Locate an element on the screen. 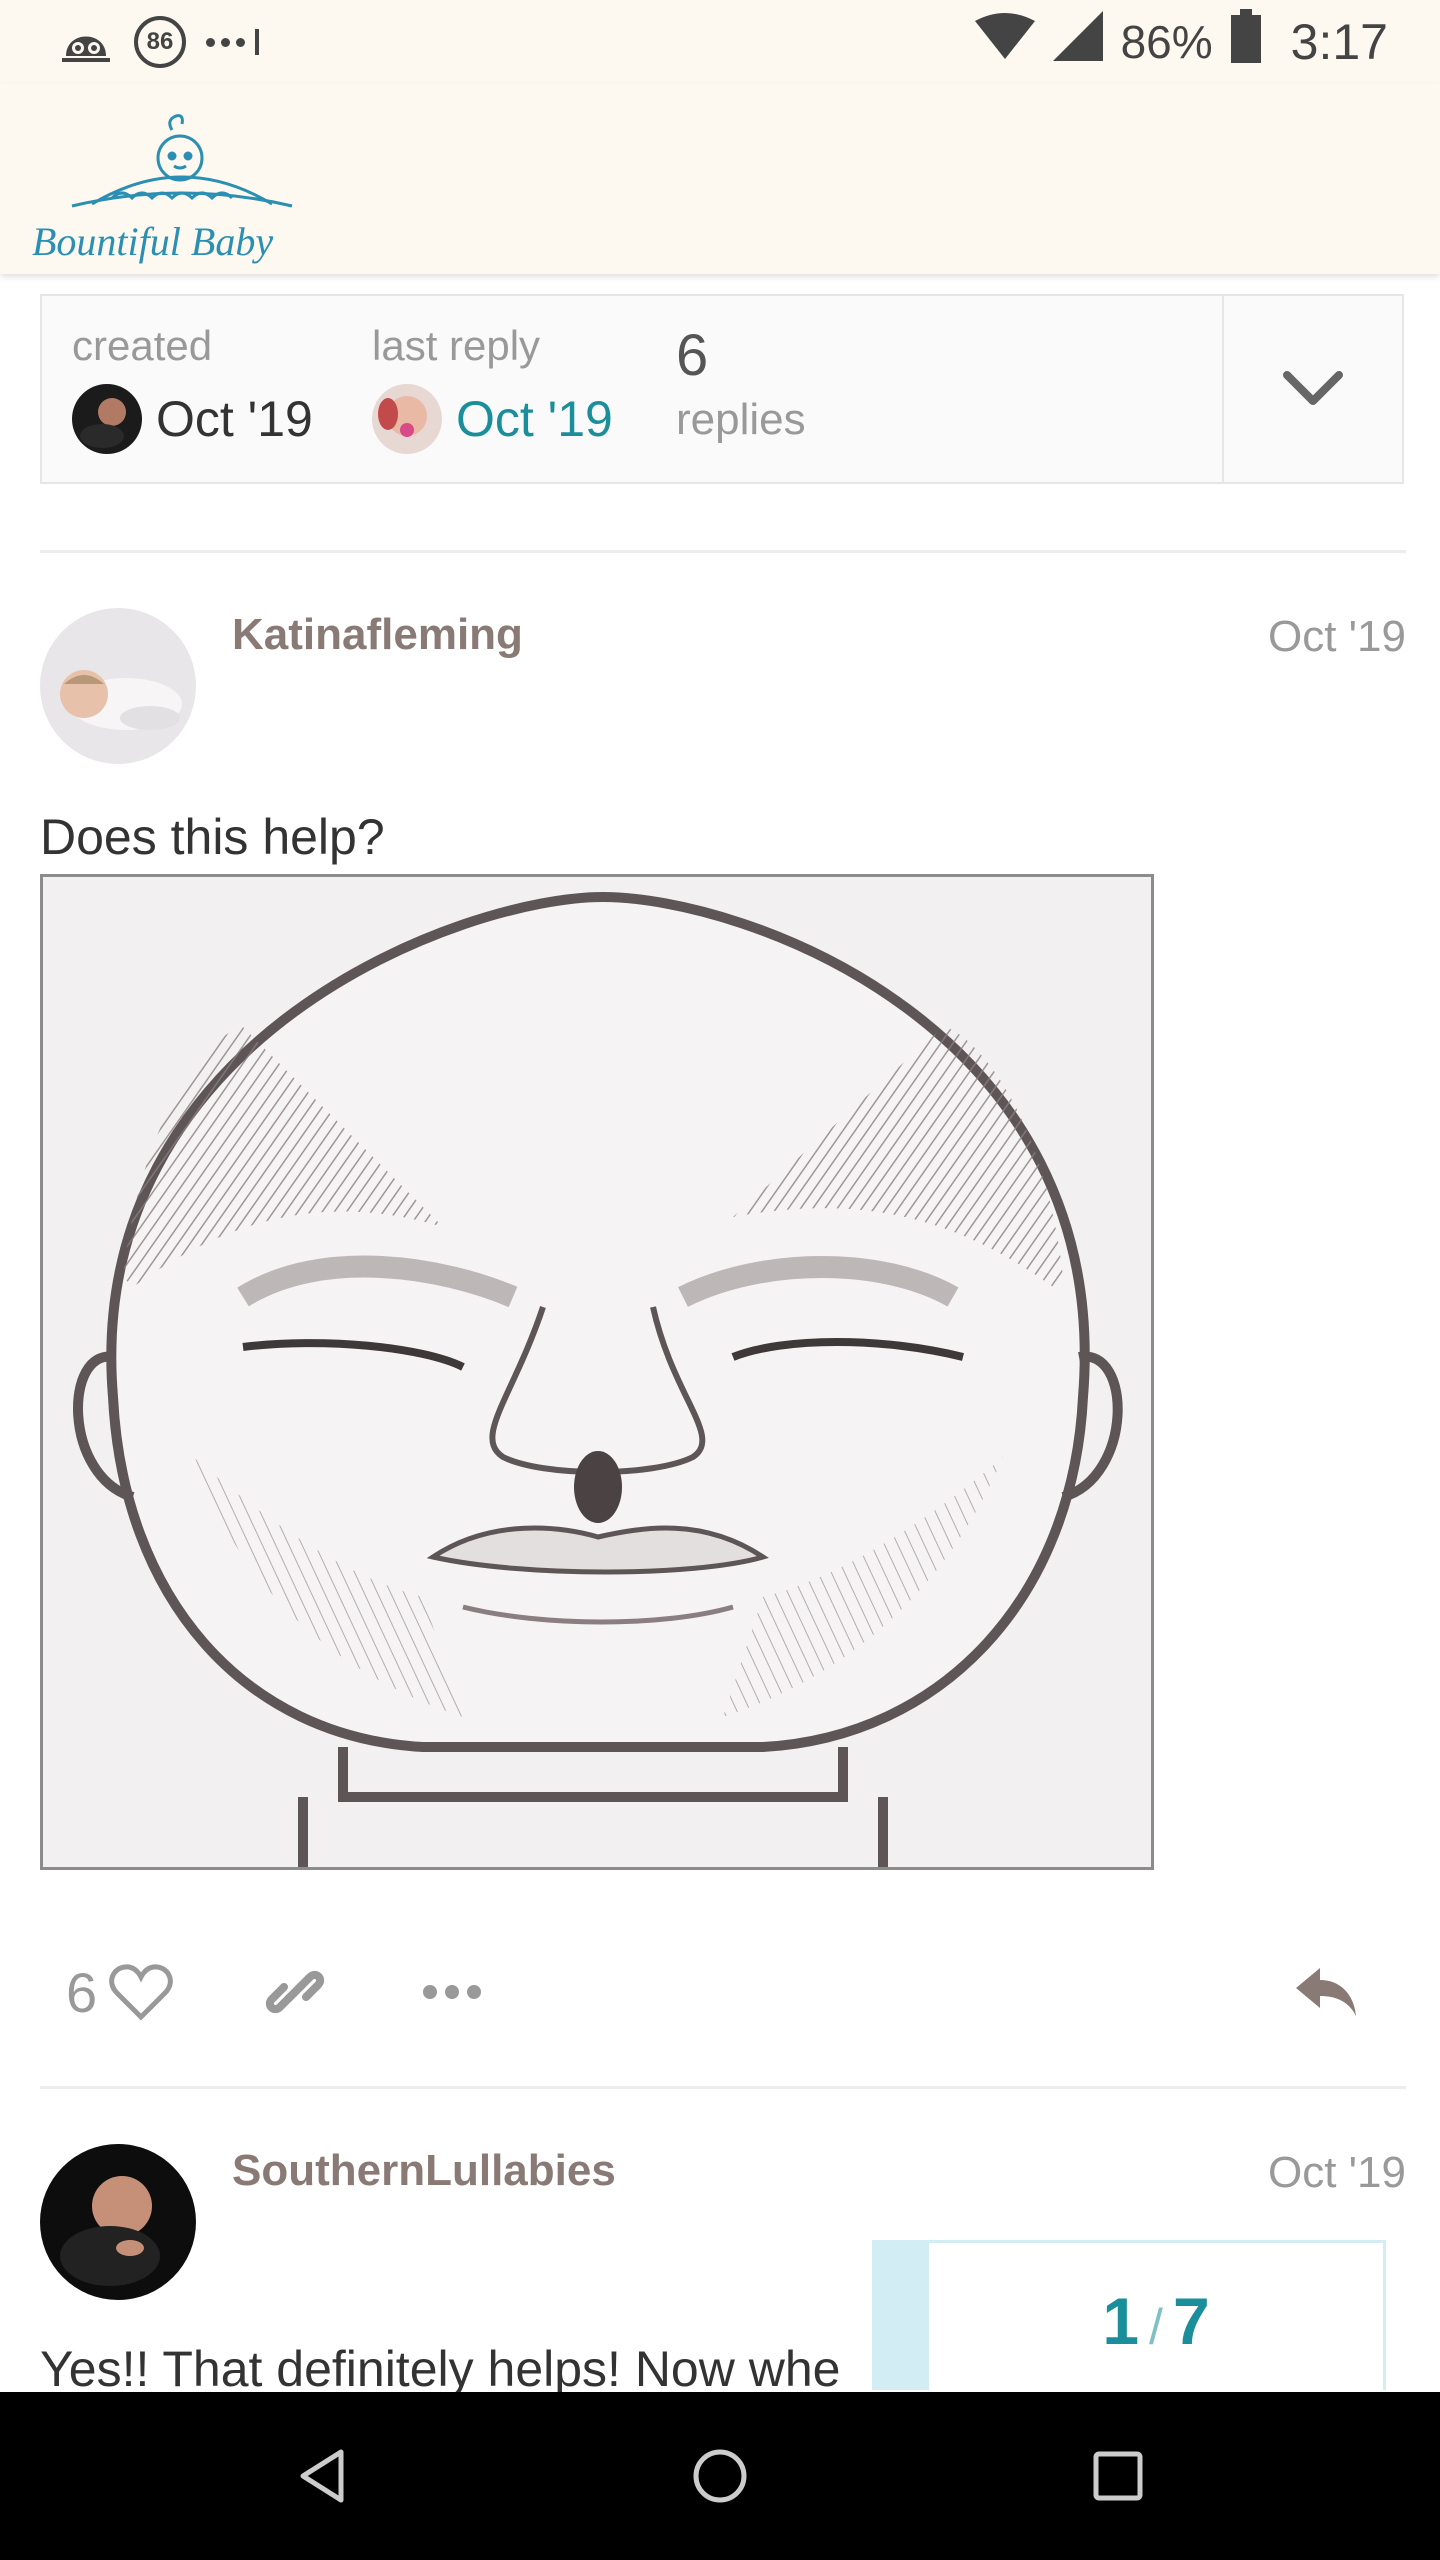 This screenshot has height=2560, width=1440. link-icon is located at coordinates (295, 1992).